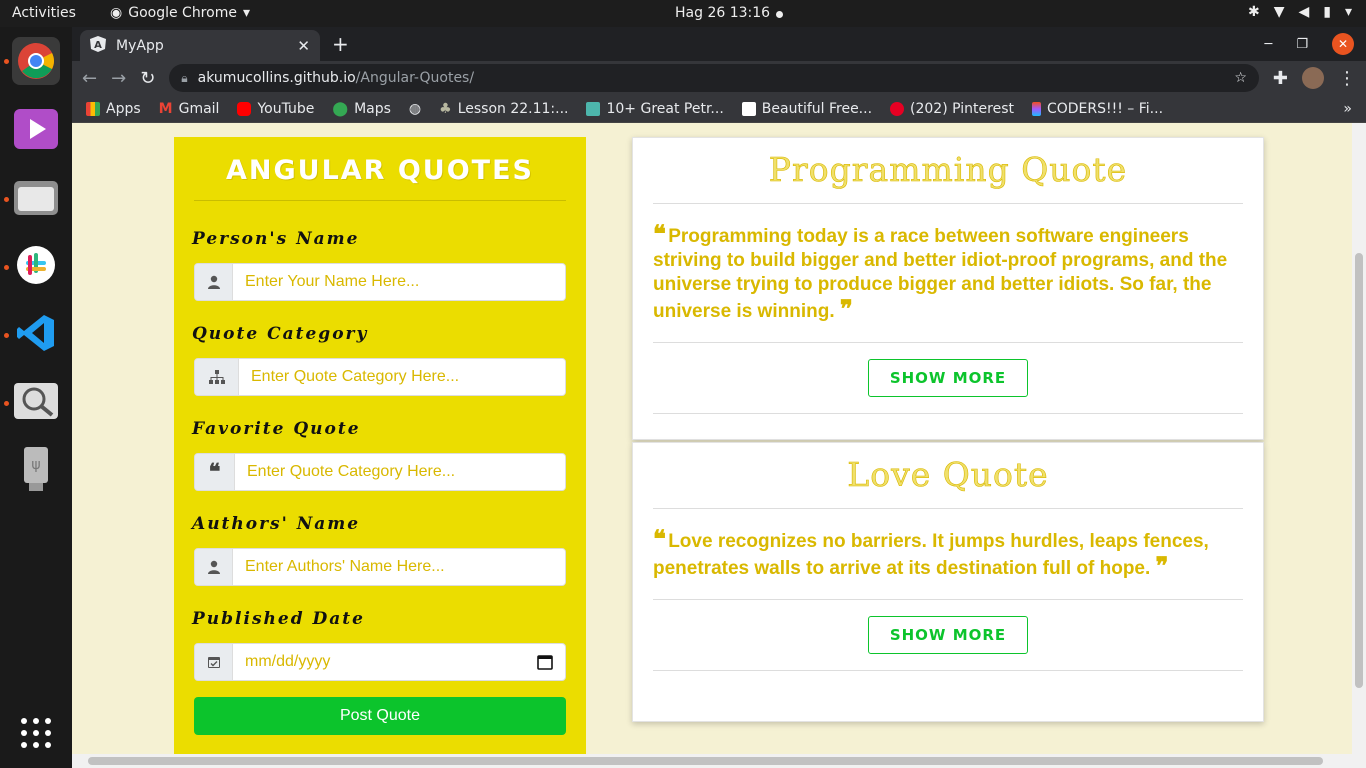 The height and width of the screenshot is (768, 1366). I want to click on app-menu: ◉ Google Chrome ▾, so click(180, 13).